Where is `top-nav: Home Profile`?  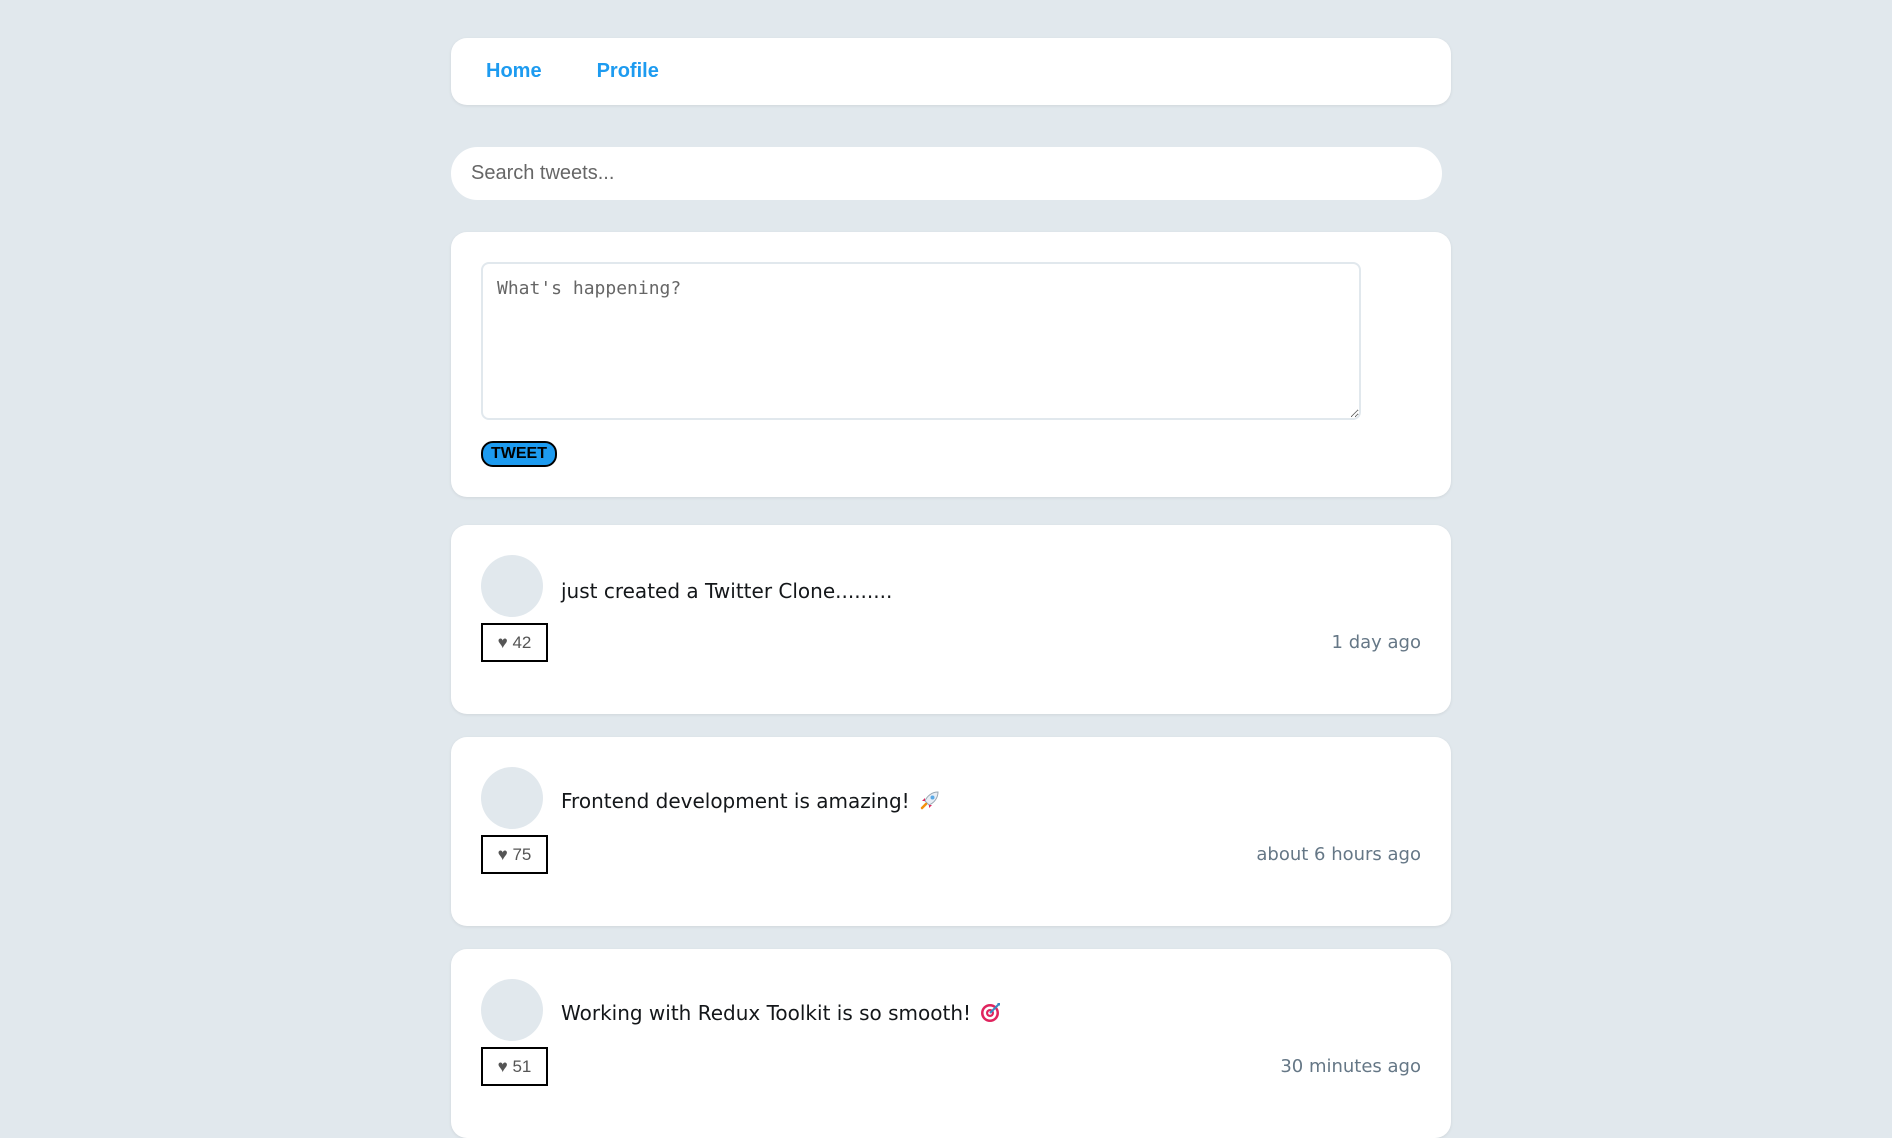
top-nav: Home Profile is located at coordinates (951, 71).